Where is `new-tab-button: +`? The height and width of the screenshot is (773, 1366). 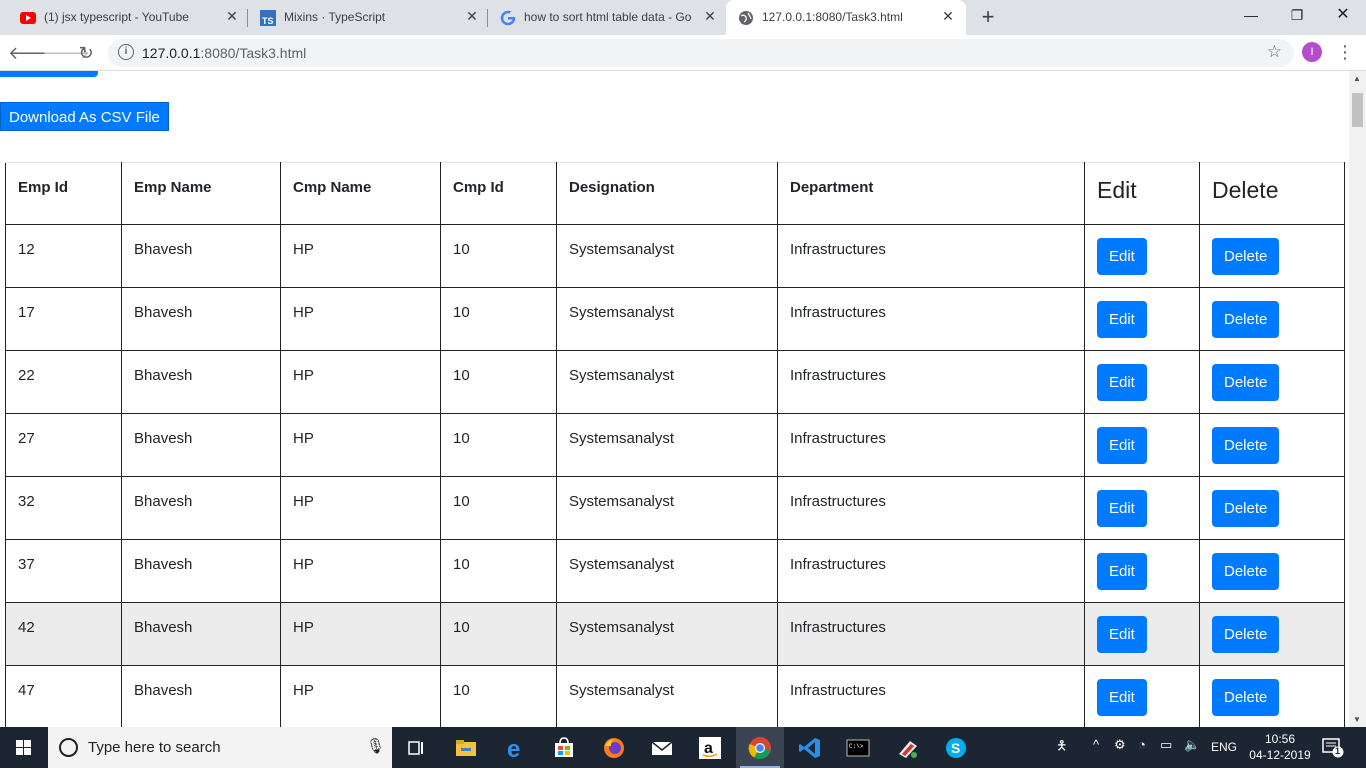
new-tab-button: + is located at coordinates (988, 17).